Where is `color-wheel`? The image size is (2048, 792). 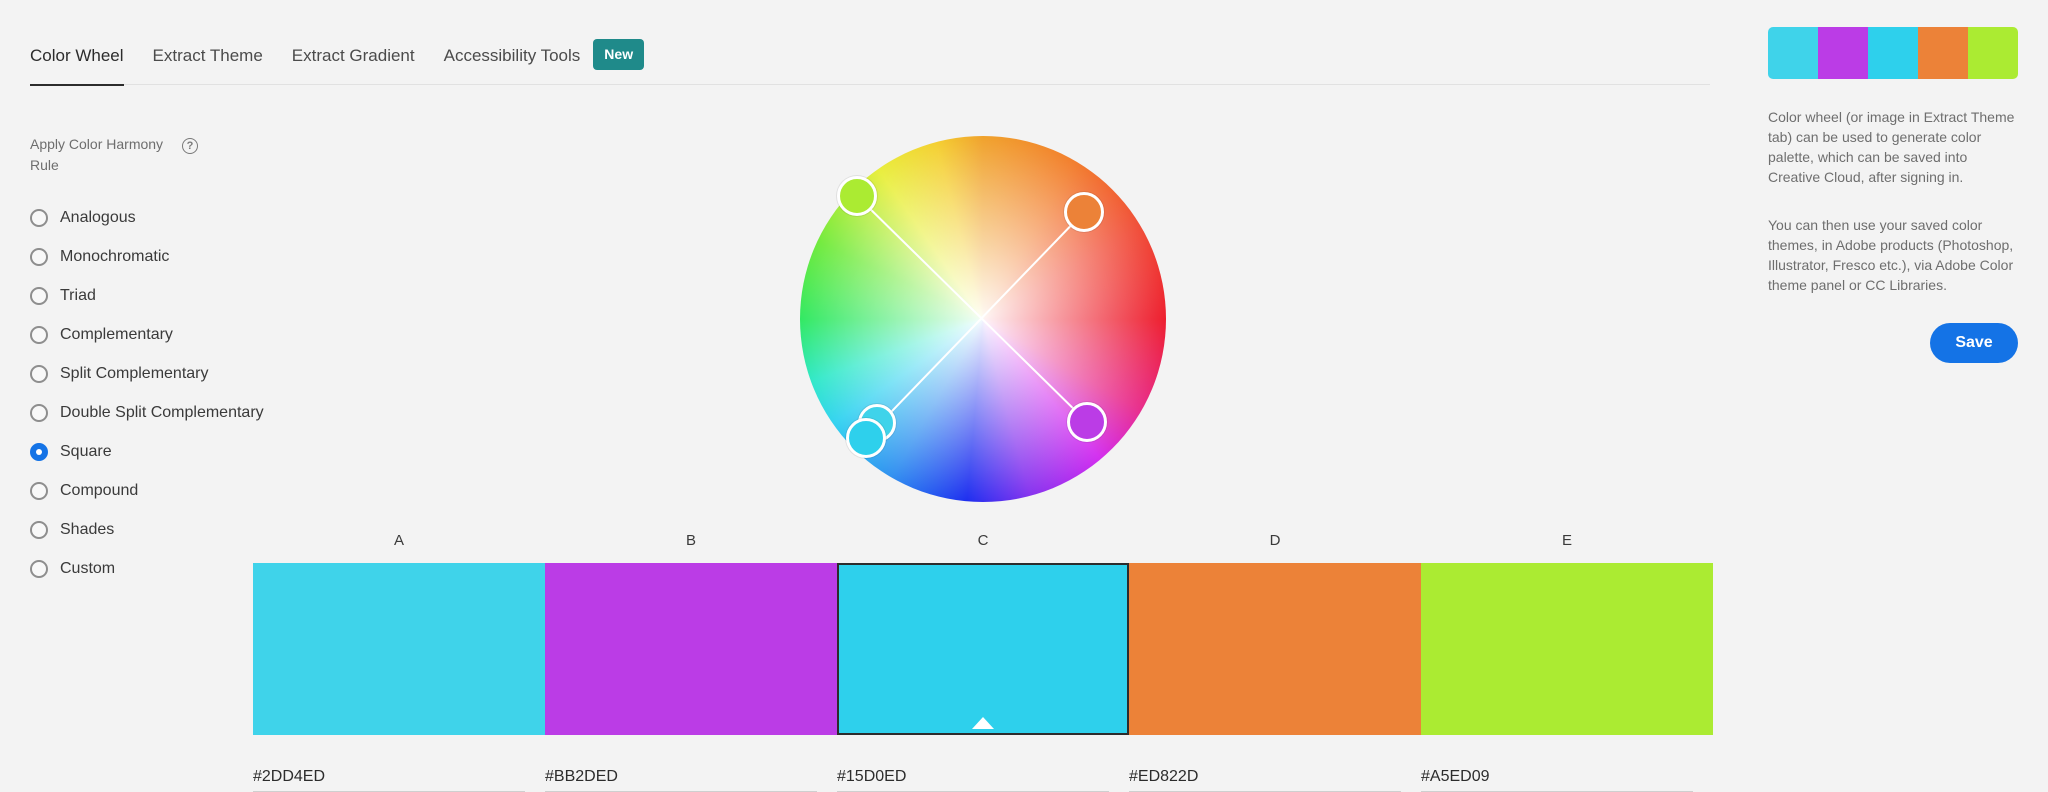
color-wheel is located at coordinates (983, 319).